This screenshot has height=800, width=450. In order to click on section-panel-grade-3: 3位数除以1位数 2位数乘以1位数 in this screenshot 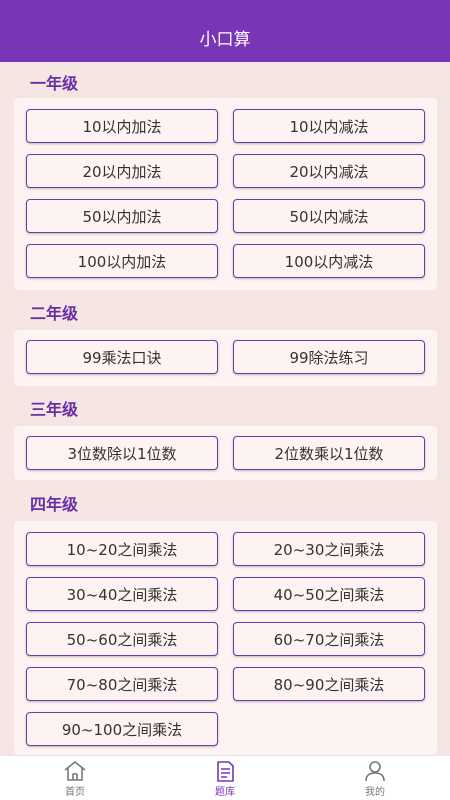, I will do `click(225, 453)`.